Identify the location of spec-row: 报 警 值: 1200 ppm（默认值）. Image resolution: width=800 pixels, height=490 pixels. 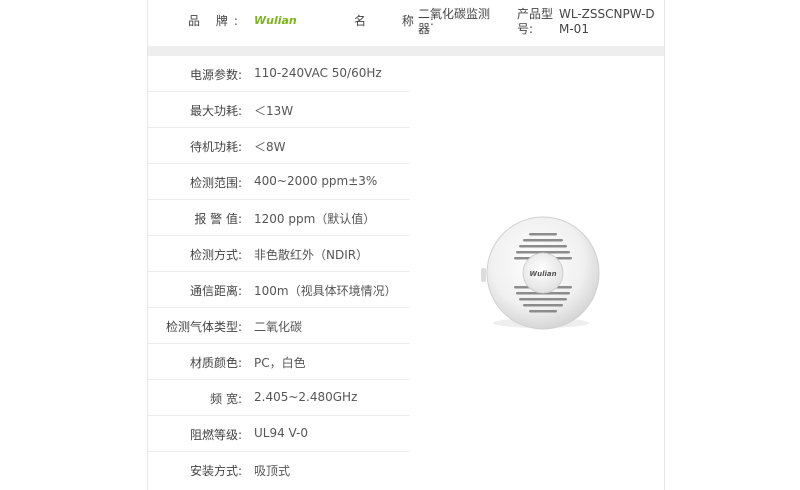
(279, 218).